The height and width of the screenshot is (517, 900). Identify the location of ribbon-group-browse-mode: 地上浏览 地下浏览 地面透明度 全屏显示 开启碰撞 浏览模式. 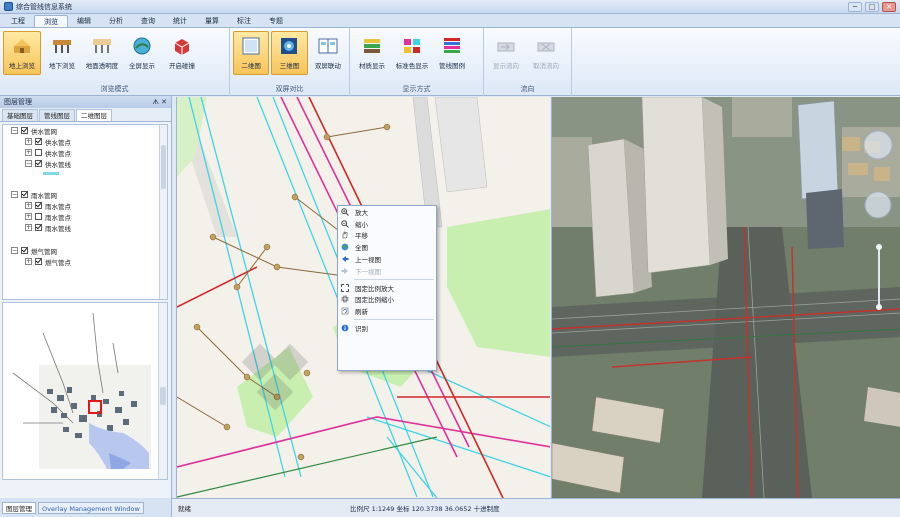
(115, 62).